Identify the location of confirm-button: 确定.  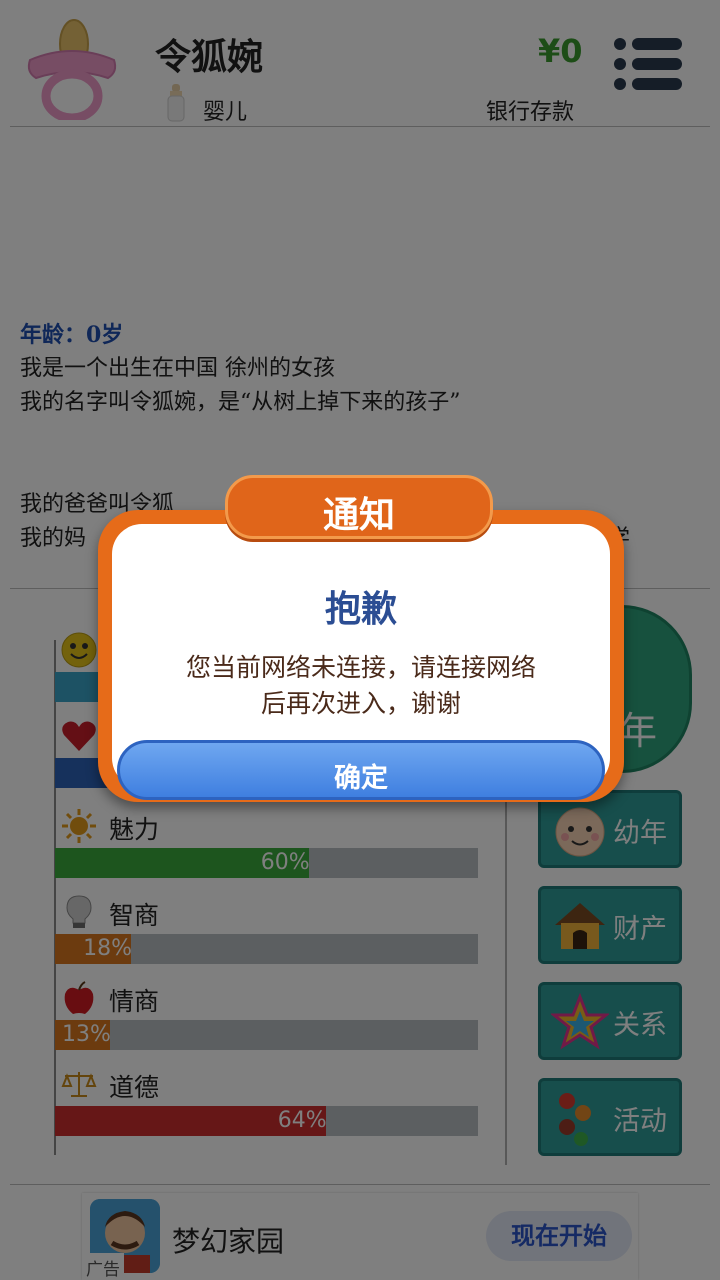
(361, 770).